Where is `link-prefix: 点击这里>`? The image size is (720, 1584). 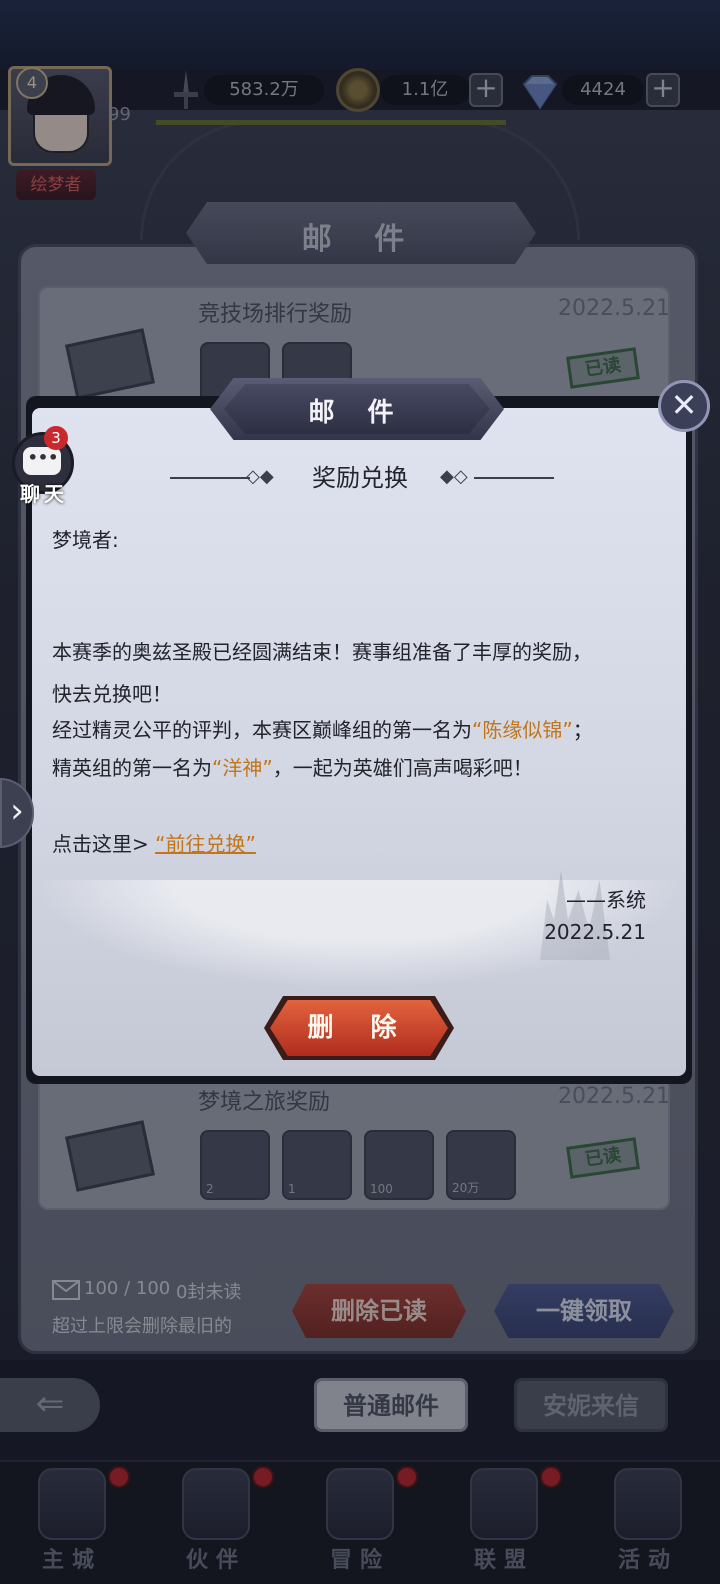 link-prefix: 点击这里> is located at coordinates (100, 844).